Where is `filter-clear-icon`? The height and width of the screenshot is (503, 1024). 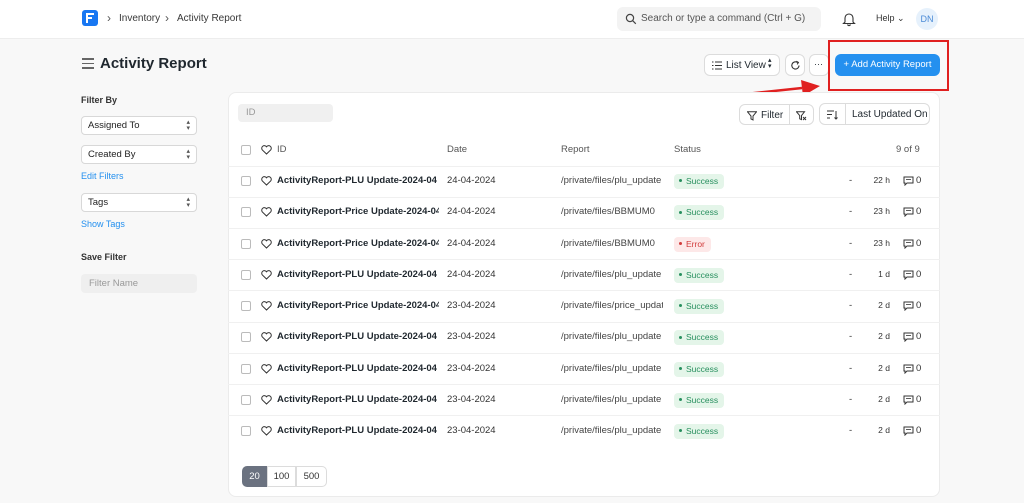 filter-clear-icon is located at coordinates (801, 116).